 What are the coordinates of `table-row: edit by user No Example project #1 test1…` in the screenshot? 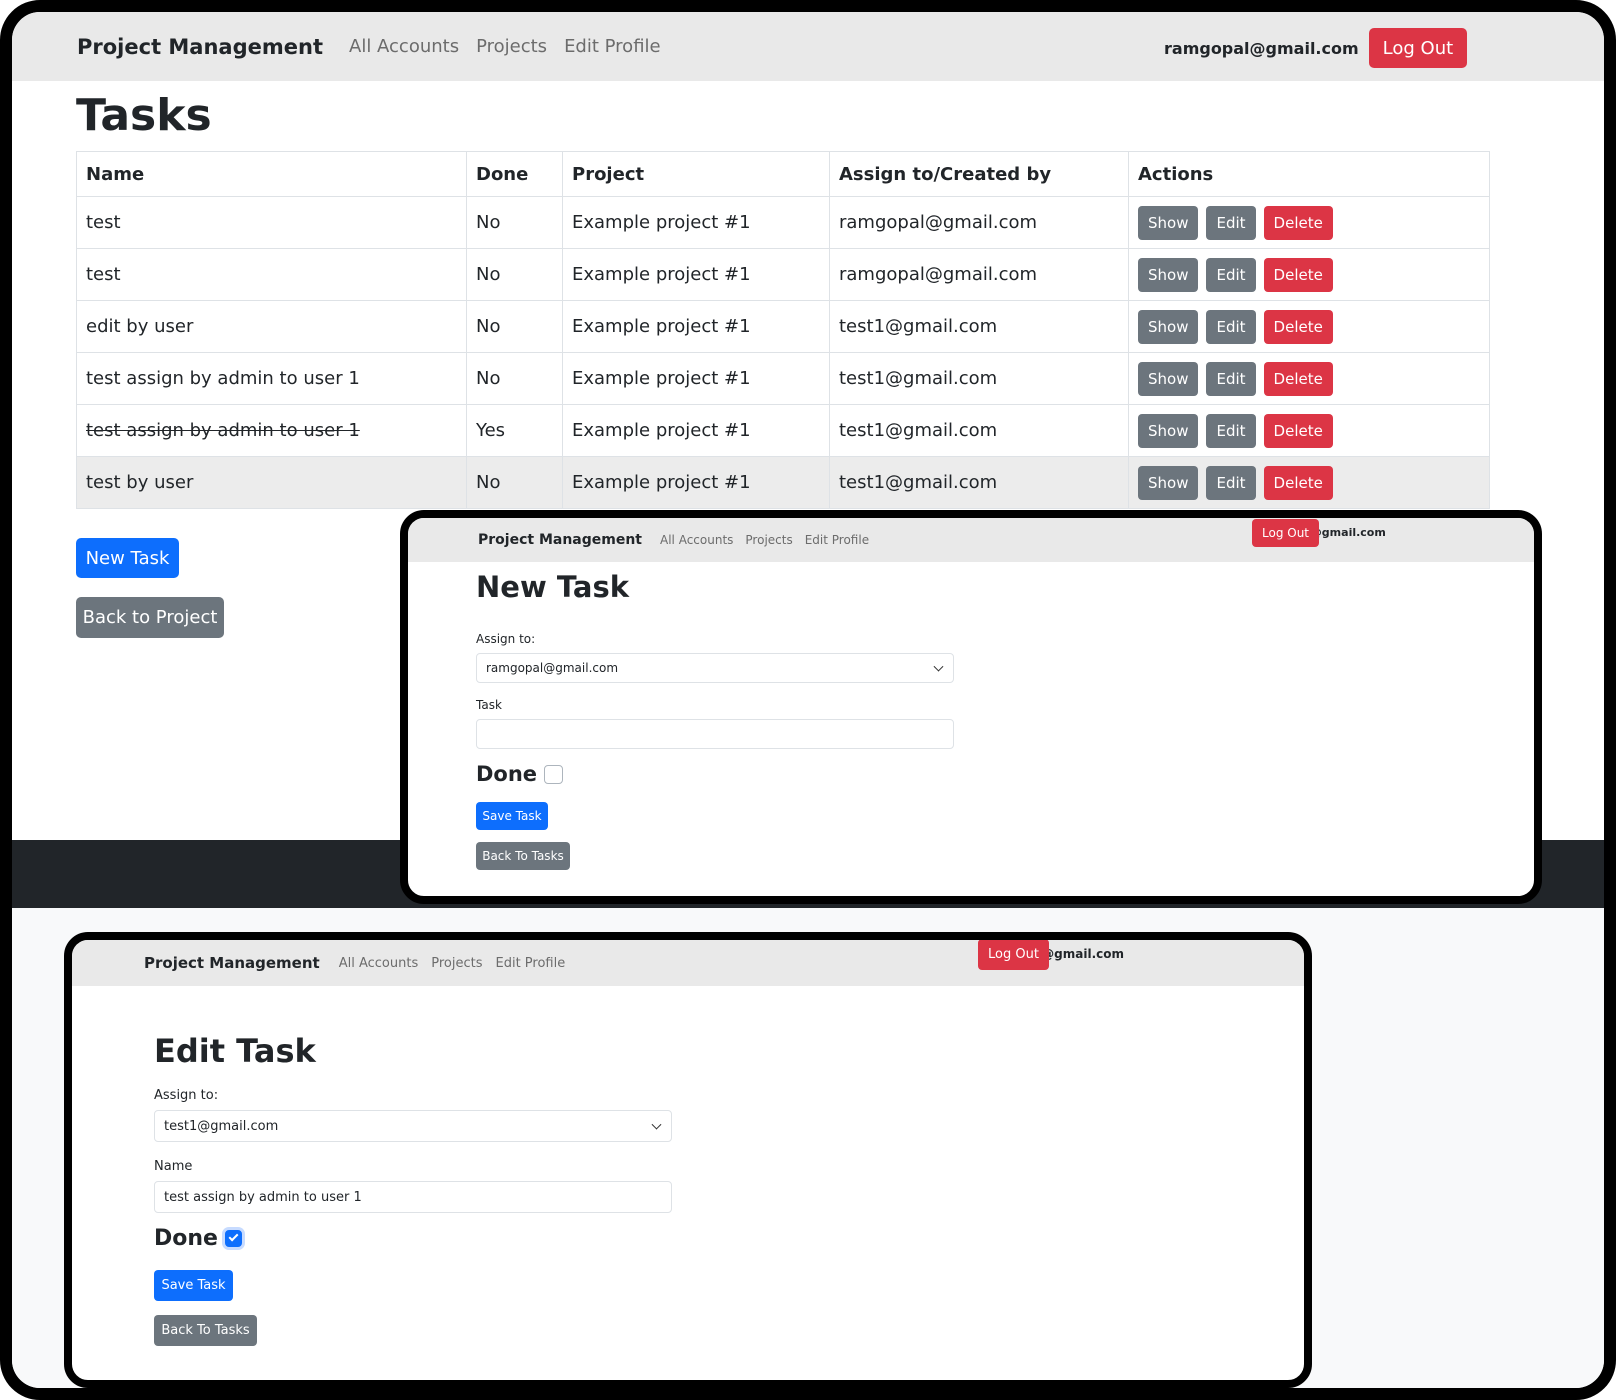 It's located at (783, 326).